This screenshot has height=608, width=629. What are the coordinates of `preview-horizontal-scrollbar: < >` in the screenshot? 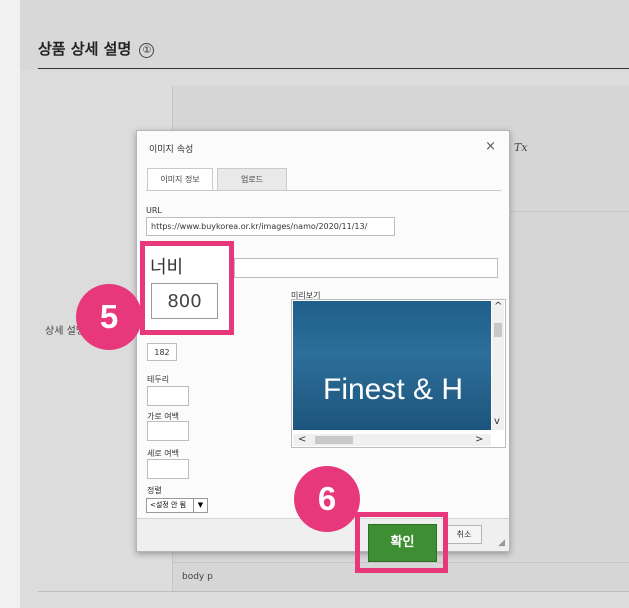 It's located at (392, 440).